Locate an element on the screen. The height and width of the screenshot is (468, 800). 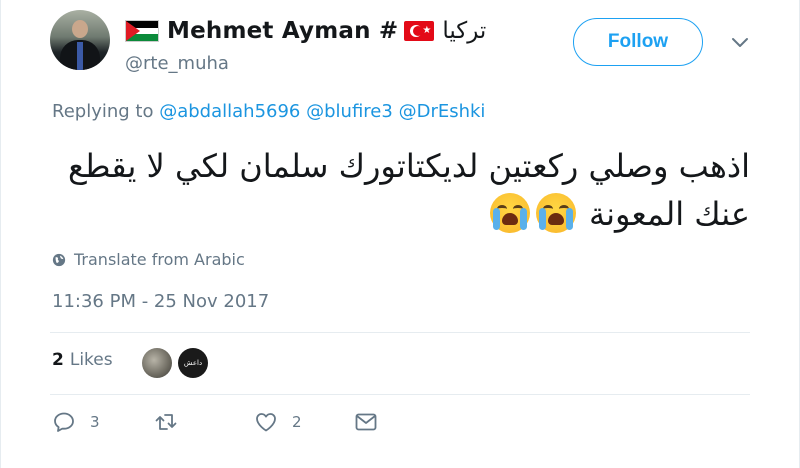
retweet-icon is located at coordinates (166, 422).